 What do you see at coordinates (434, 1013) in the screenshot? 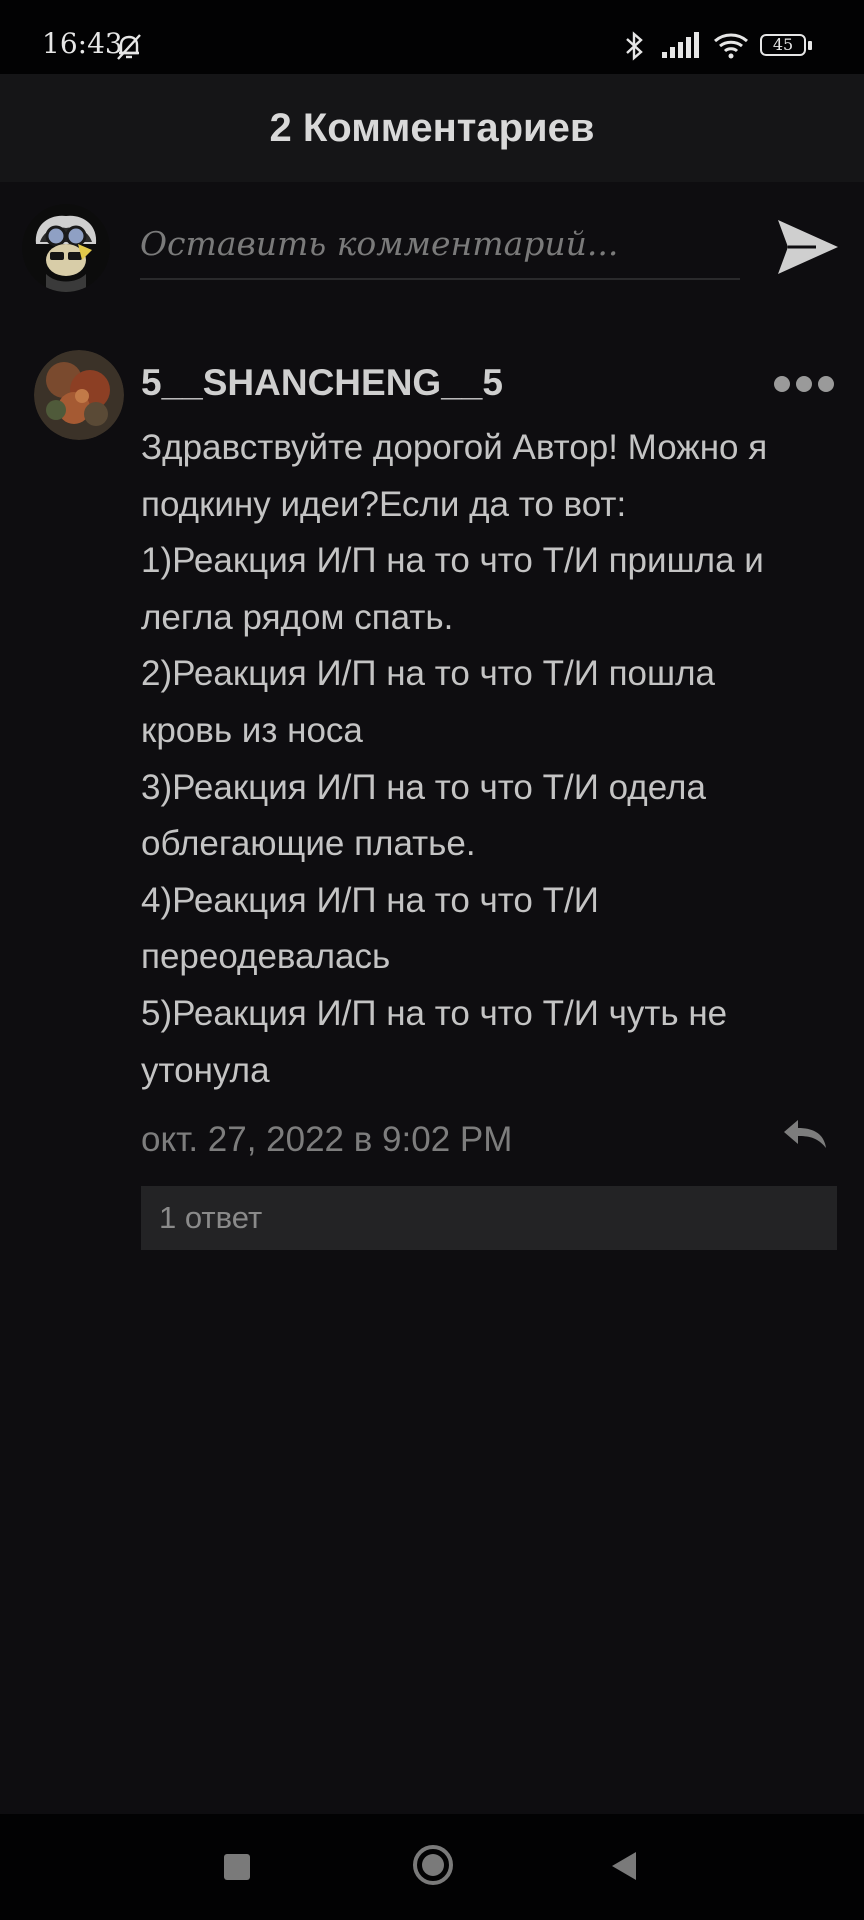
I see `comment-line: 5)Реакция И/П на то что Т/И чуть не` at bounding box center [434, 1013].